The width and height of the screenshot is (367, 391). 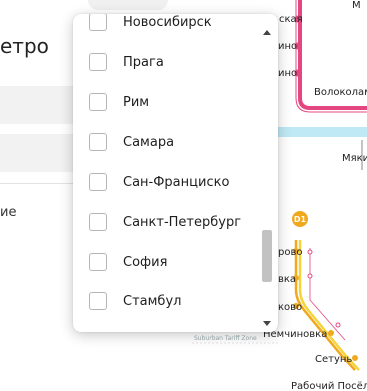 What do you see at coordinates (290, 307) in the screenshot?
I see `station-label: ково` at bounding box center [290, 307].